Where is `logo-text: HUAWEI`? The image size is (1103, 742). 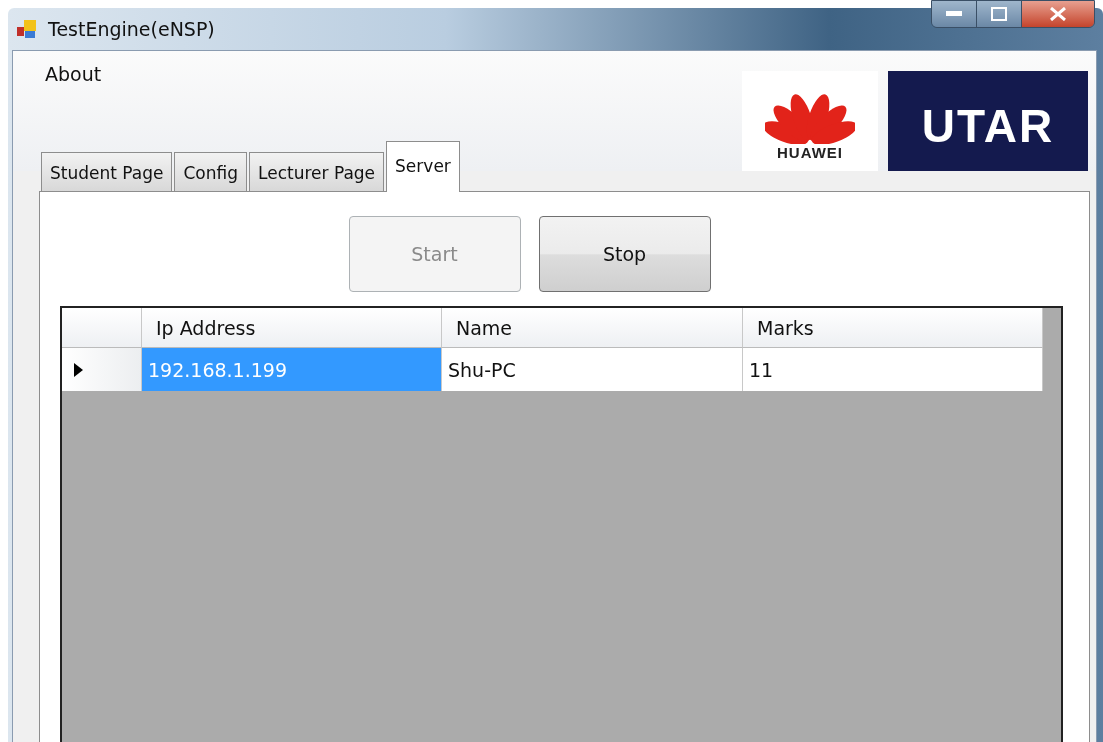
logo-text: HUAWEI is located at coordinates (810, 152).